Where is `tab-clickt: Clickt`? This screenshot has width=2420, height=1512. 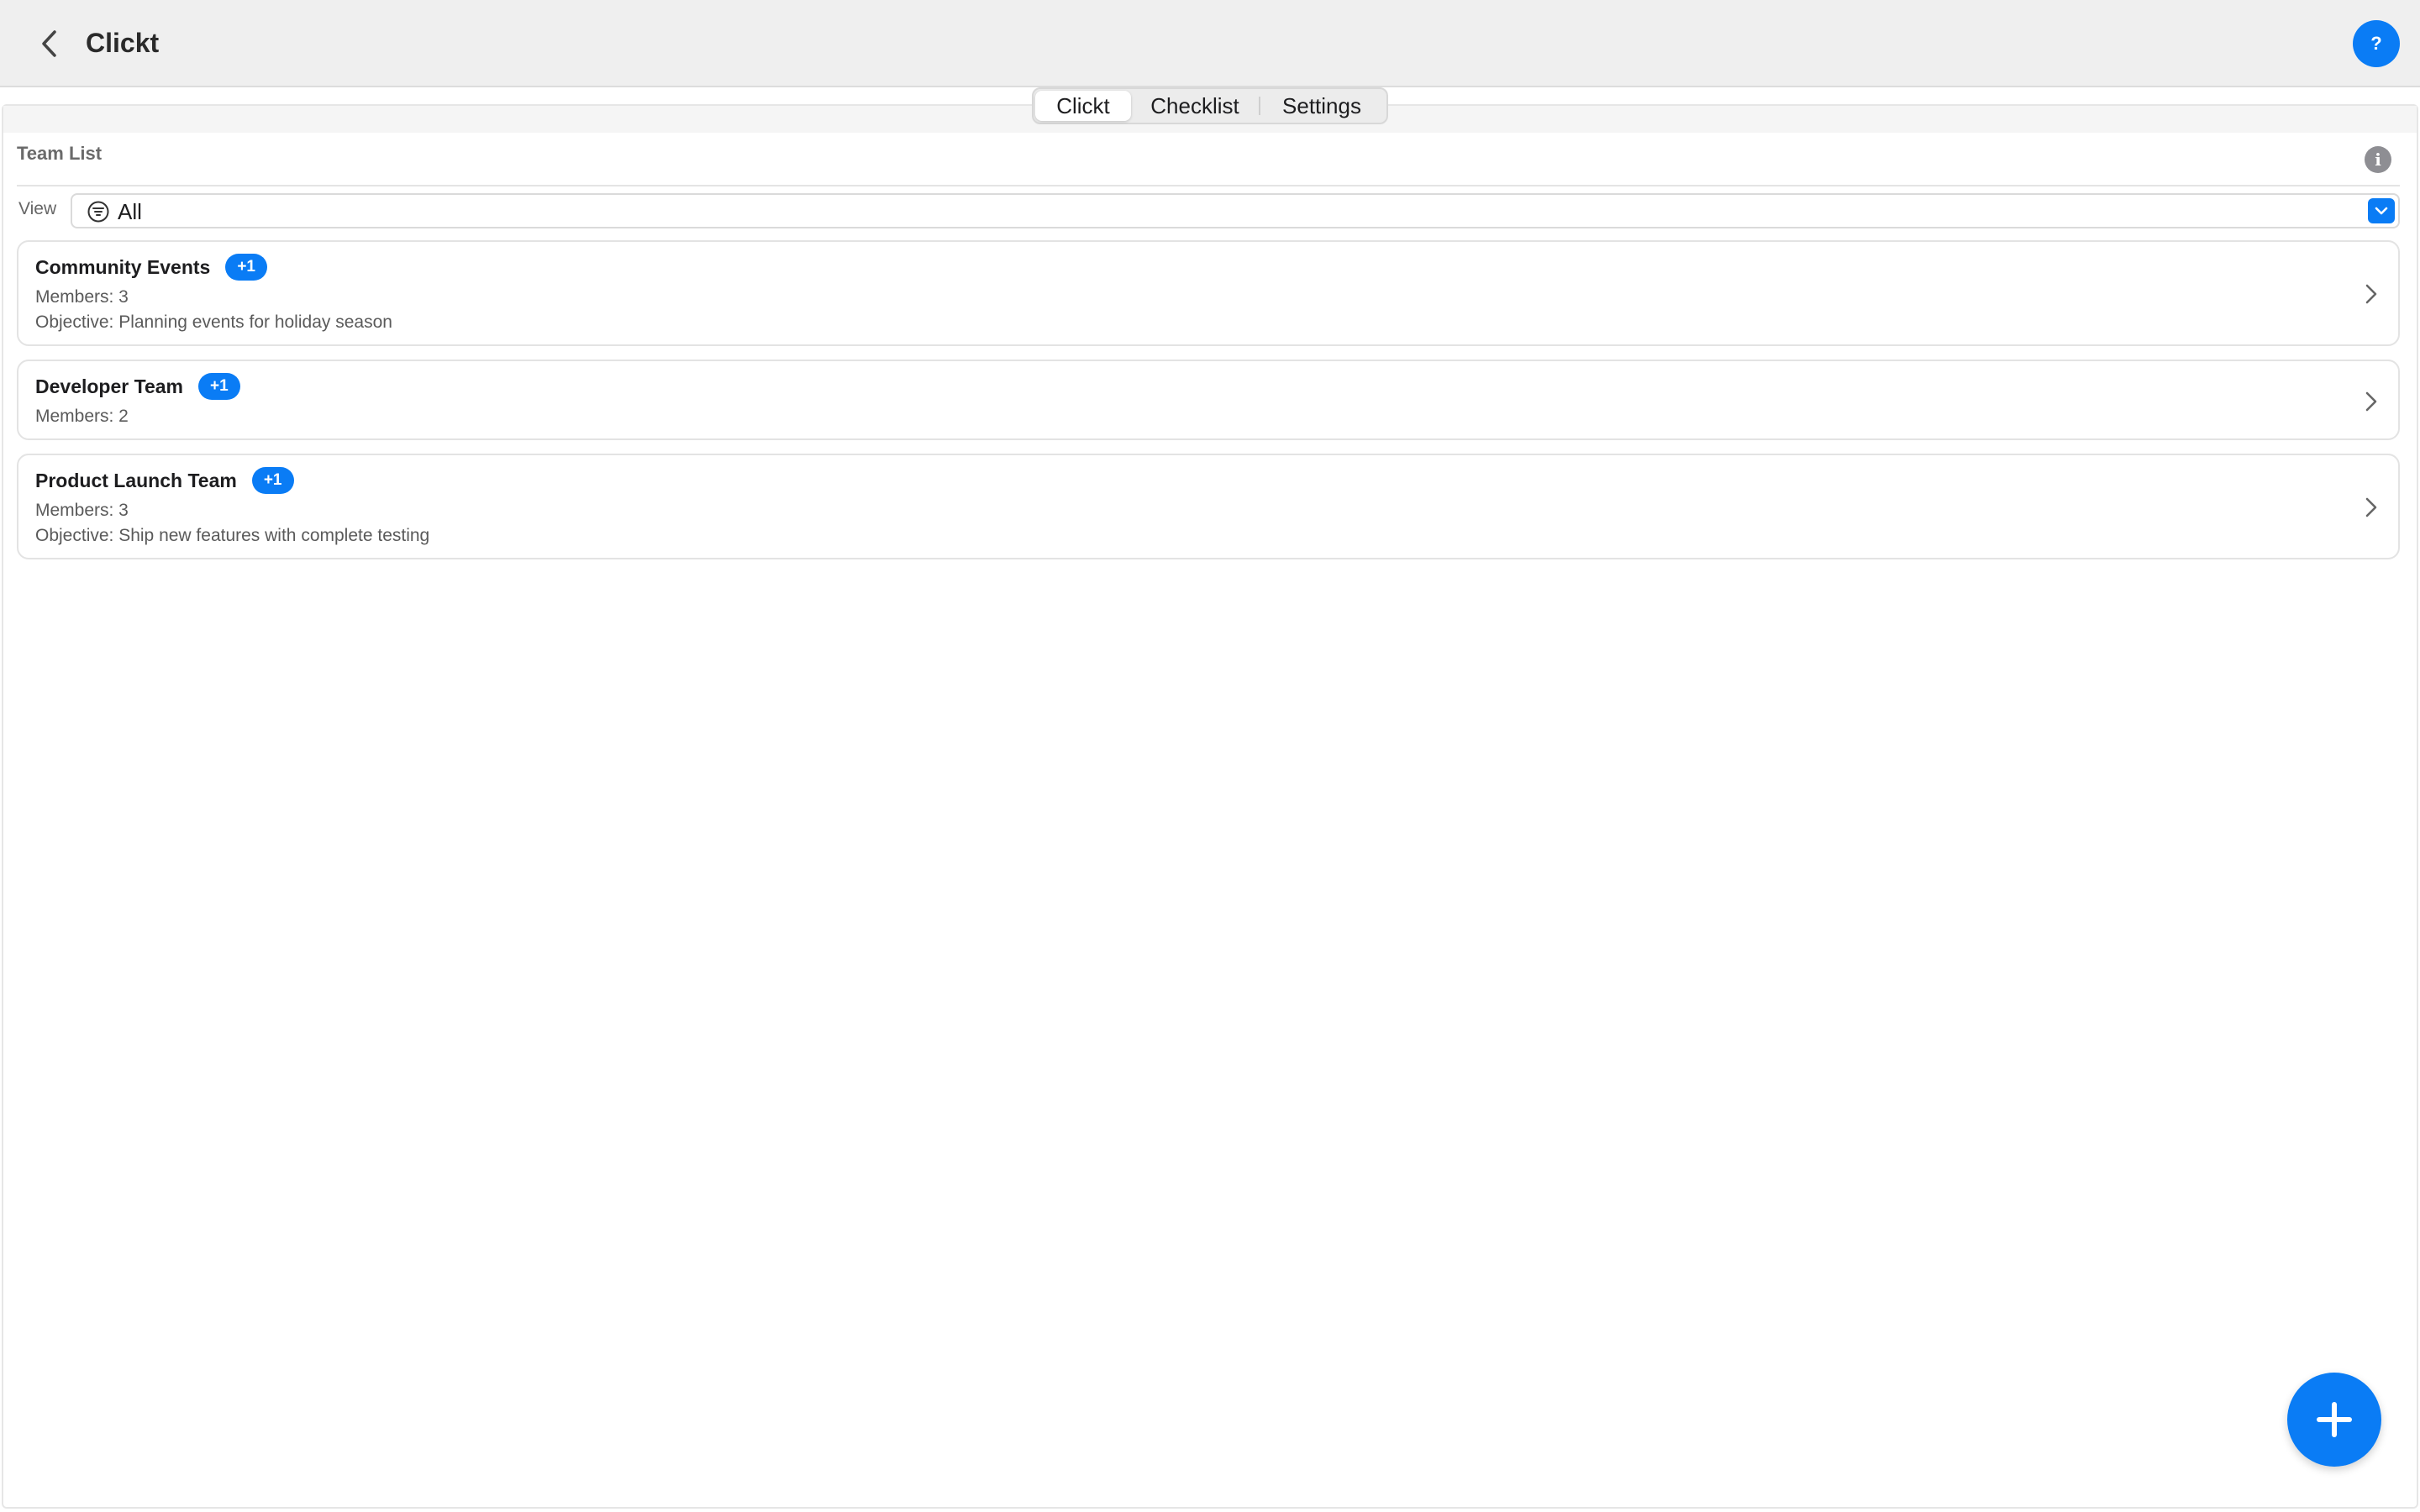
tab-clickt: Clickt is located at coordinates (1083, 106).